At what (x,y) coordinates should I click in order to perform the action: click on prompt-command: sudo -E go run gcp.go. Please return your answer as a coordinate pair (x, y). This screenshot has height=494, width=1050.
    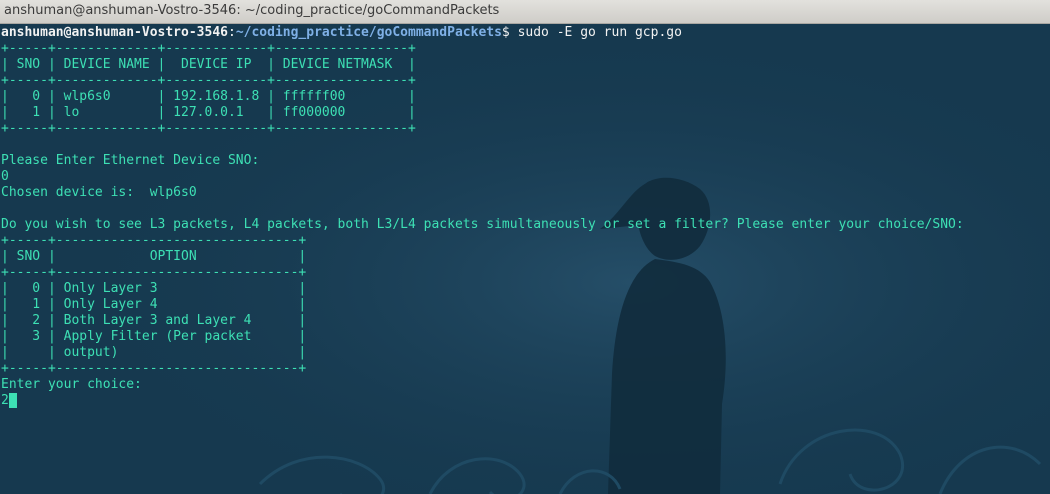
    Looking at the image, I should click on (599, 32).